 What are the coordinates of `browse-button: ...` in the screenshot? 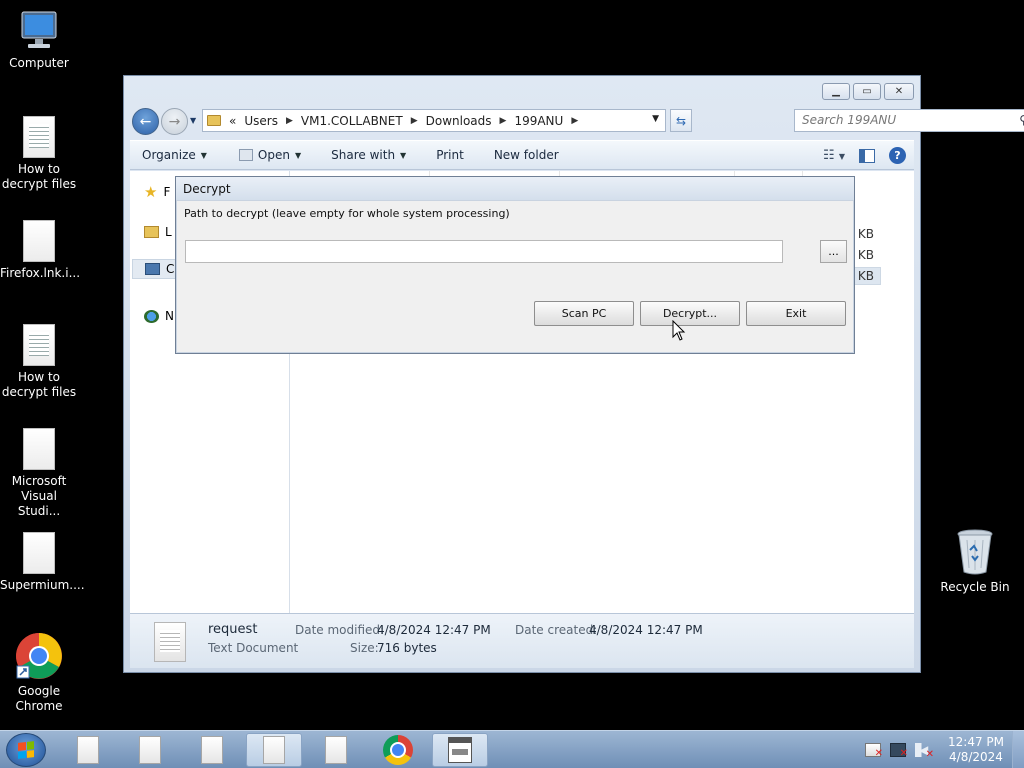 It's located at (833, 251).